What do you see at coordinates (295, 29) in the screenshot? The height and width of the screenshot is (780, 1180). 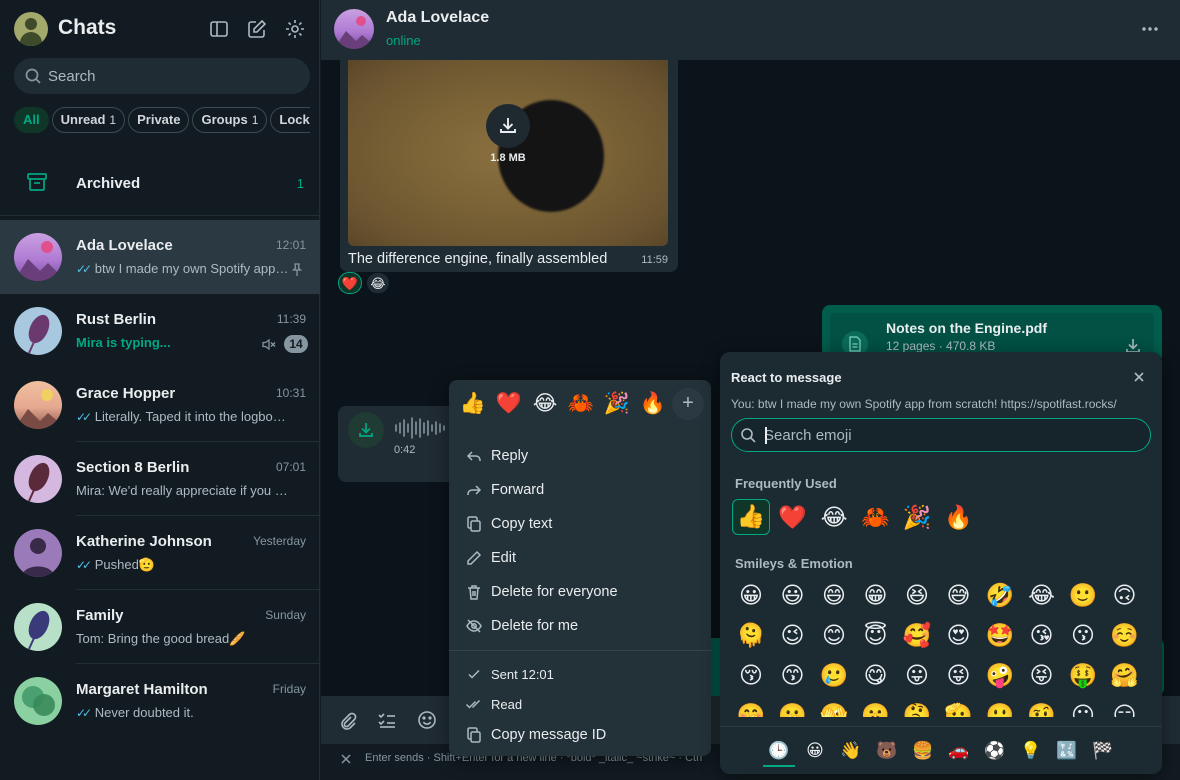 I see `settings-gear-icon` at bounding box center [295, 29].